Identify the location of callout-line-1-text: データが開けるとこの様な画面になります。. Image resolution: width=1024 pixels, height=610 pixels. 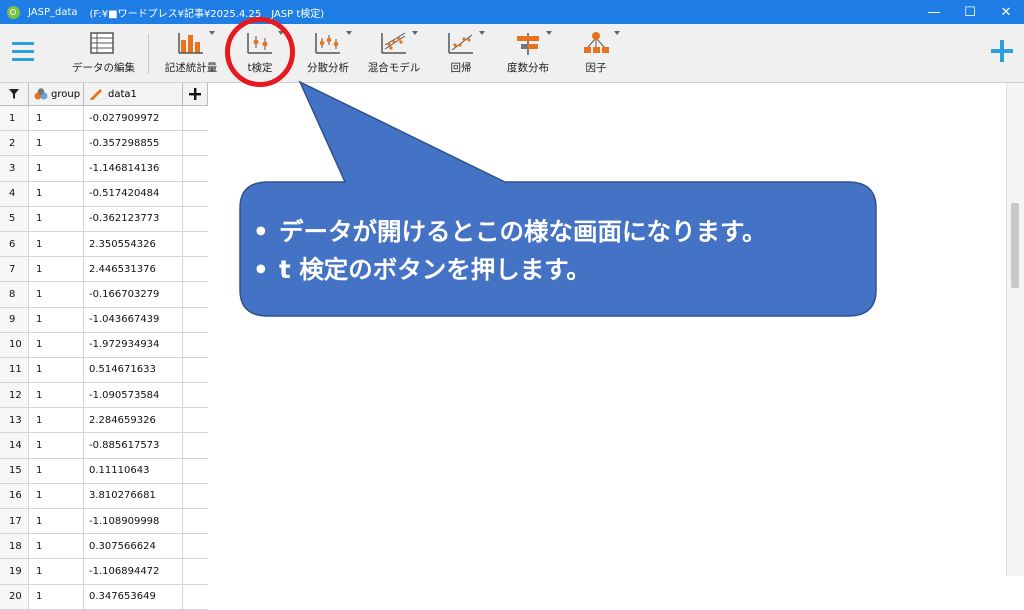
(523, 231).